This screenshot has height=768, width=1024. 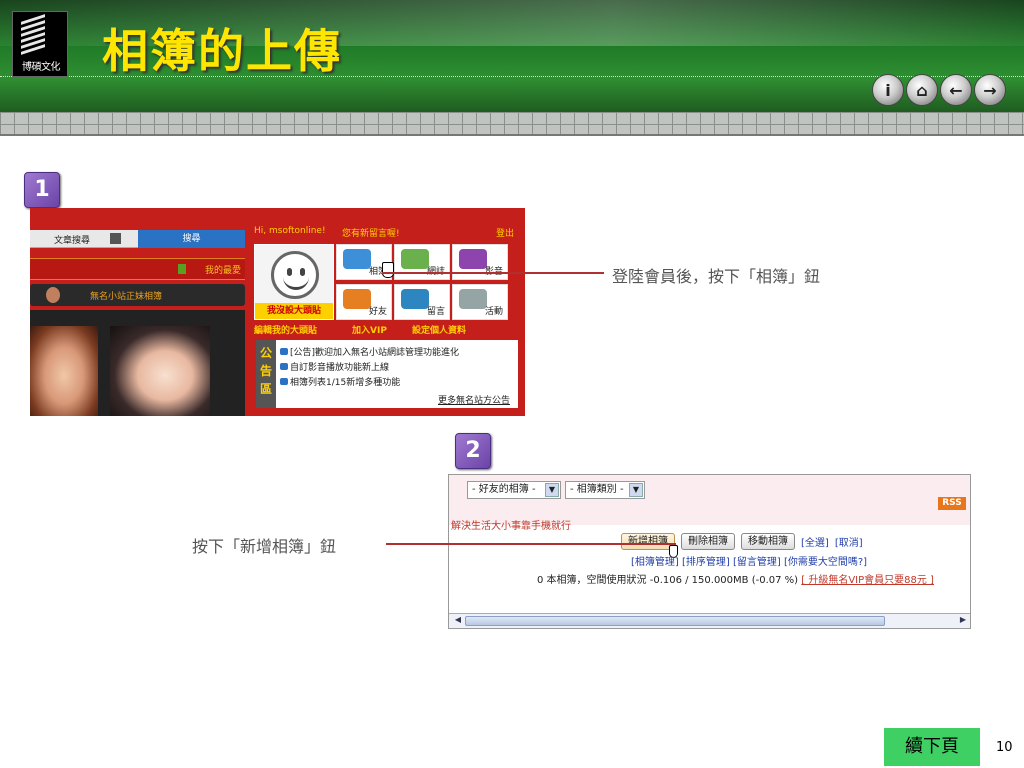 I want to click on tile-friends: 好友, so click(x=364, y=302).